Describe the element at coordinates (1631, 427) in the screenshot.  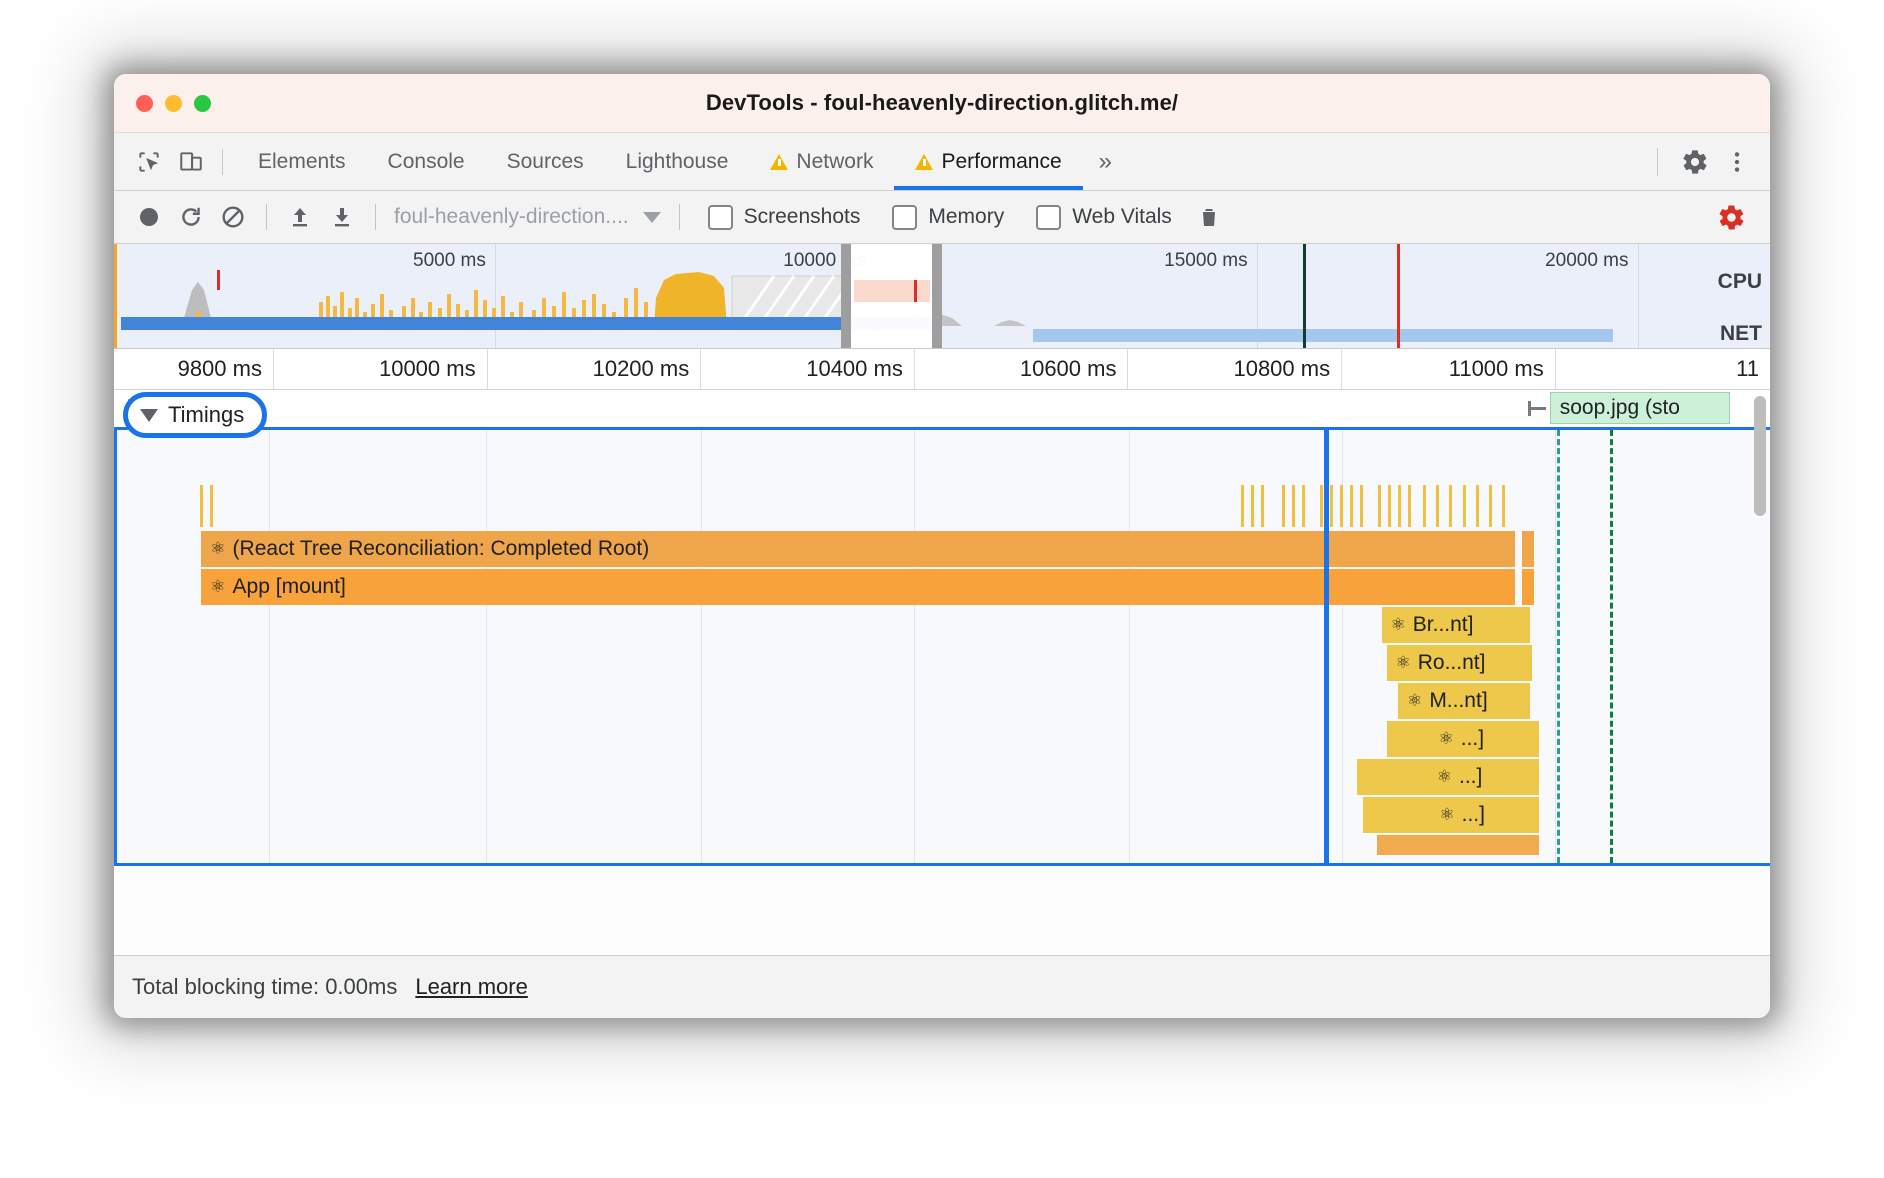
I see `fcp-marker-badge: FCP` at that location.